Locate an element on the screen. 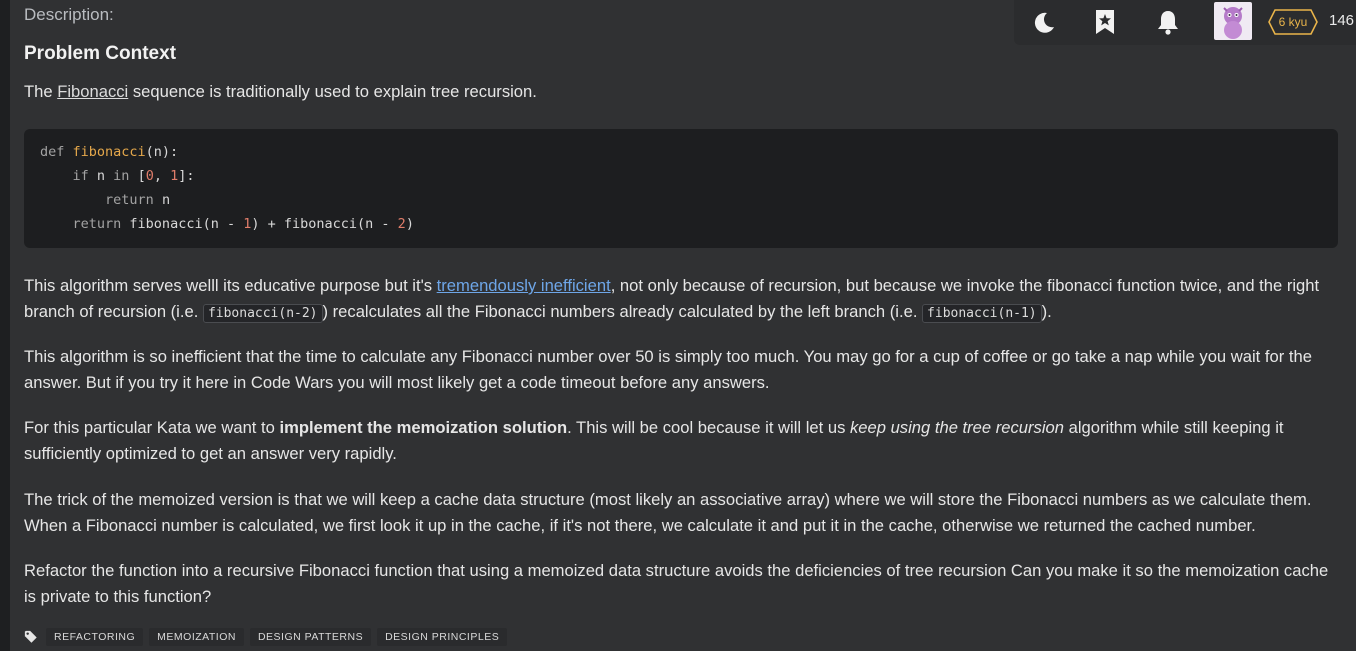 This screenshot has height=651, width=1356. avatar-image is located at coordinates (1233, 23).